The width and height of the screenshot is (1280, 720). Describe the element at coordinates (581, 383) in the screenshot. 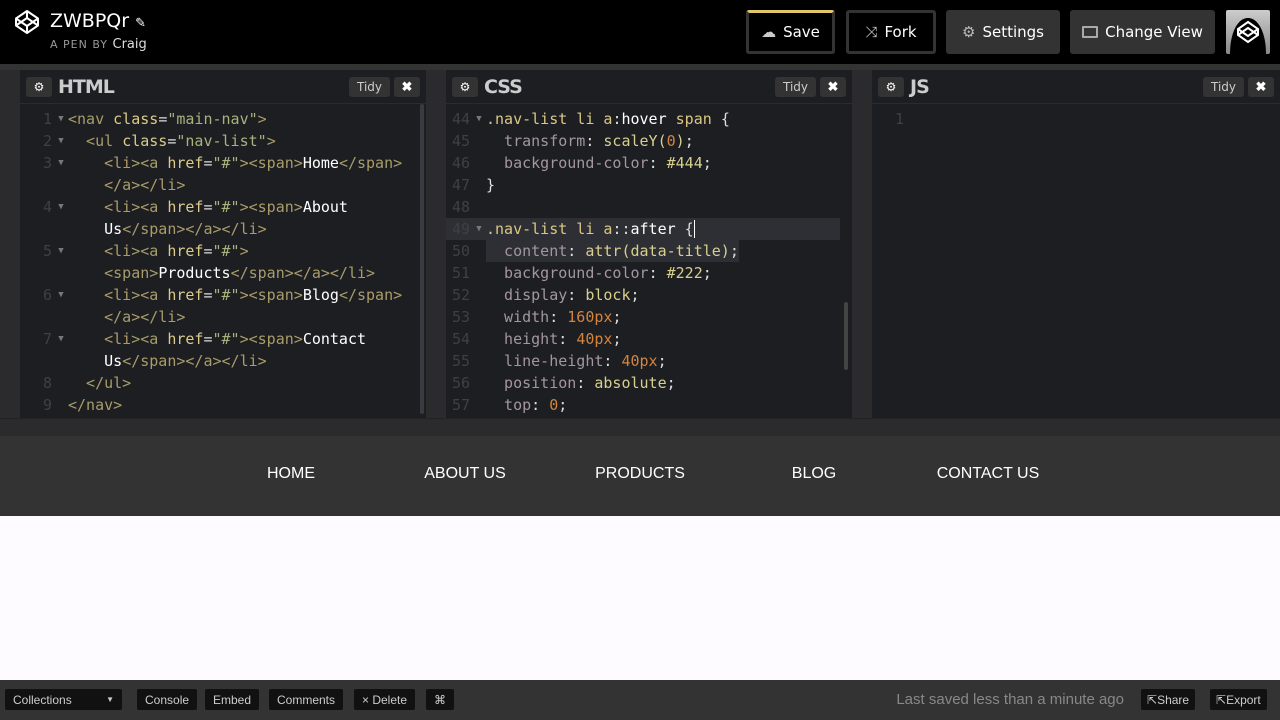

I see `code-text: position: absolute;` at that location.